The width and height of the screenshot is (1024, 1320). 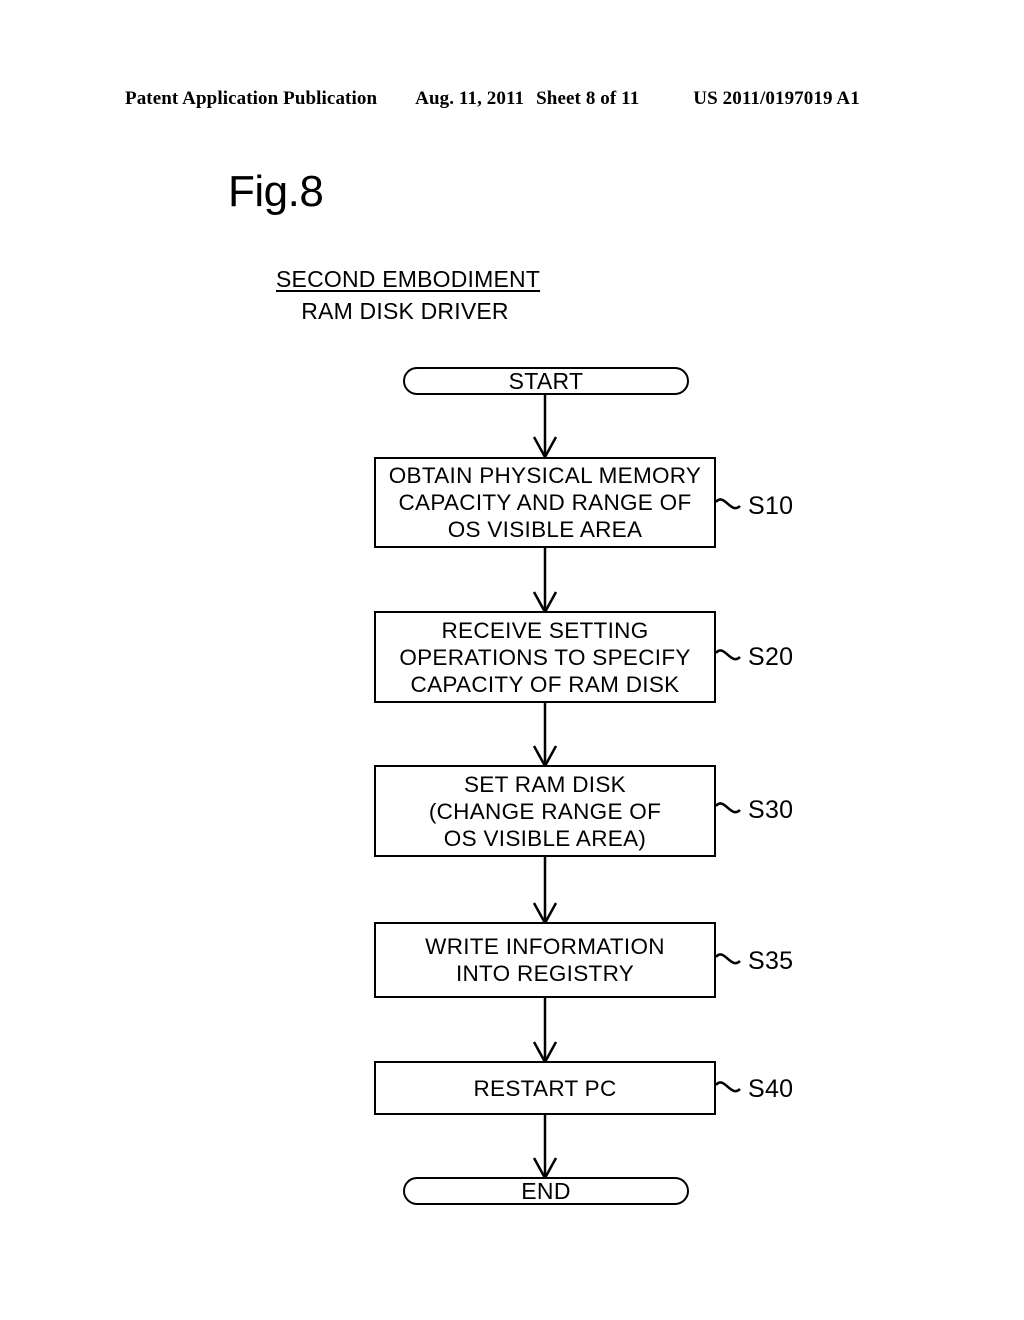 What do you see at coordinates (771, 1089) in the screenshot?
I see `step-label-s40: S40` at bounding box center [771, 1089].